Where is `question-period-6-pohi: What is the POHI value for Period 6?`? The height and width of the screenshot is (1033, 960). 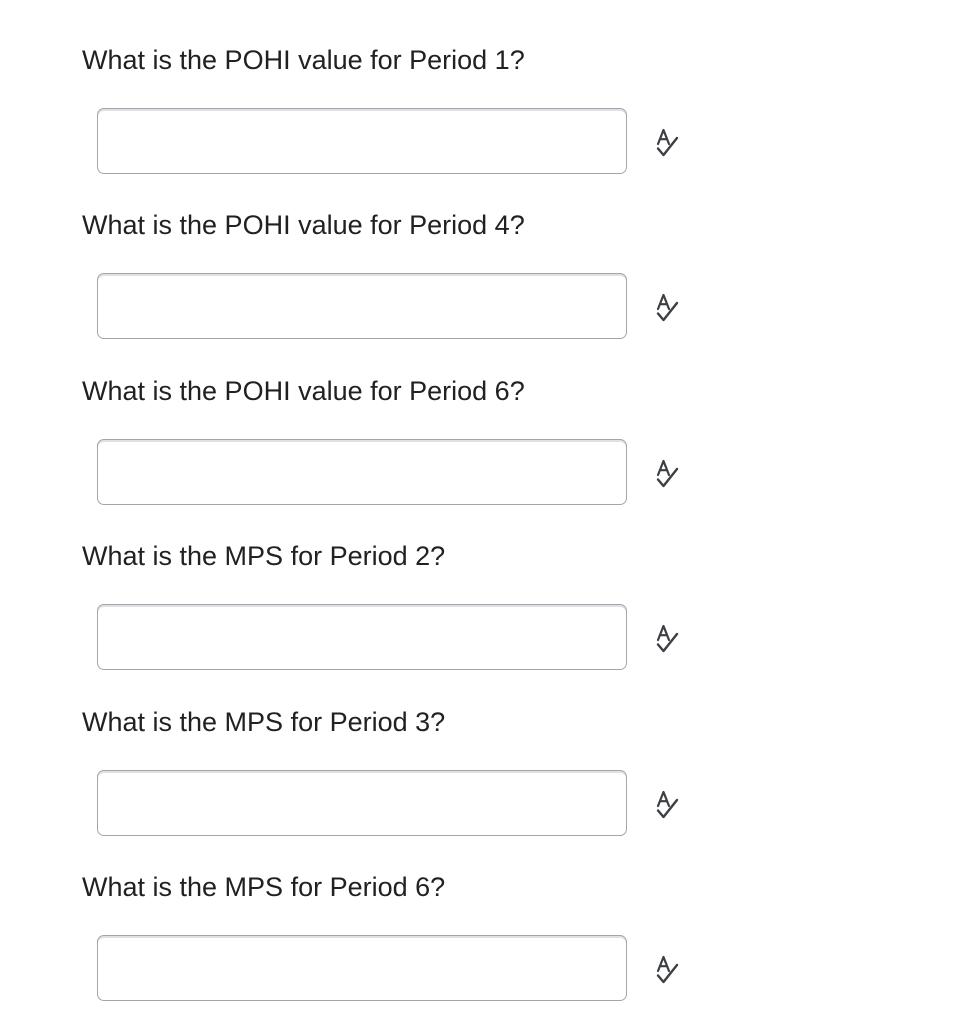
question-period-6-pohi: What is the POHI value for Period 6? is located at coordinates (482, 454).